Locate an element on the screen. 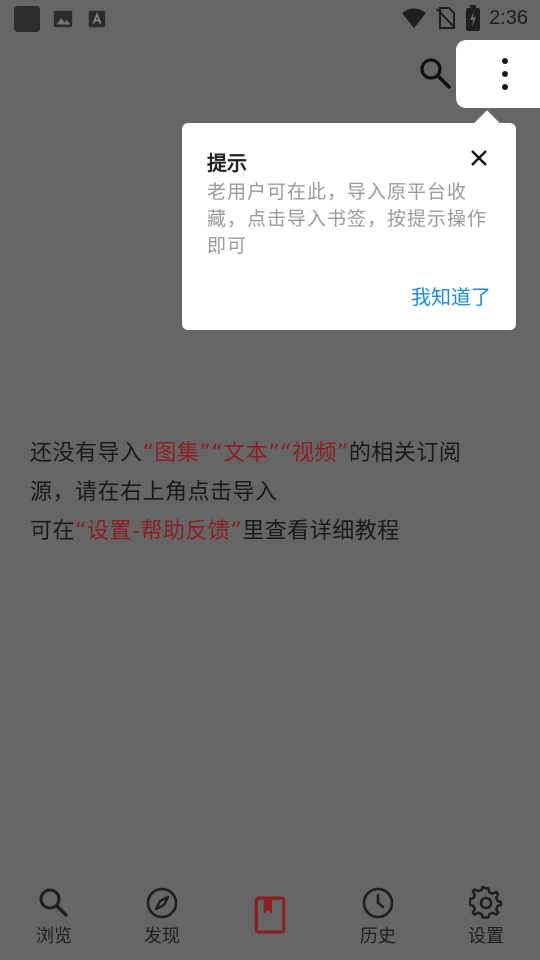 The image size is (540, 960). nav-item-discover: 发现 is located at coordinates (162, 919).